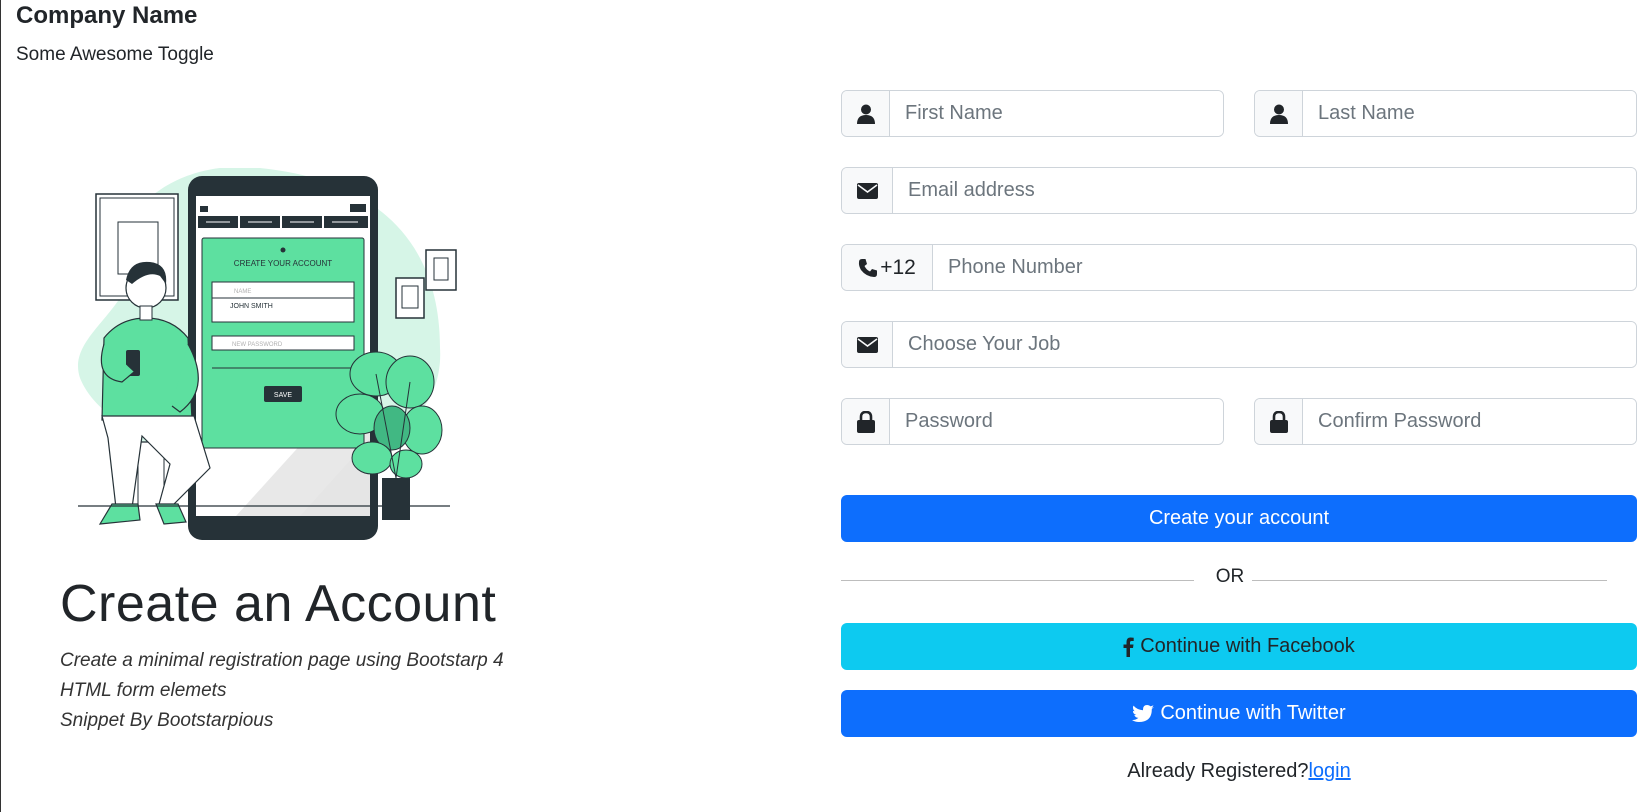  Describe the element at coordinates (251, 306) in the screenshot. I see `screen-name-value: JOHN SMITH` at that location.